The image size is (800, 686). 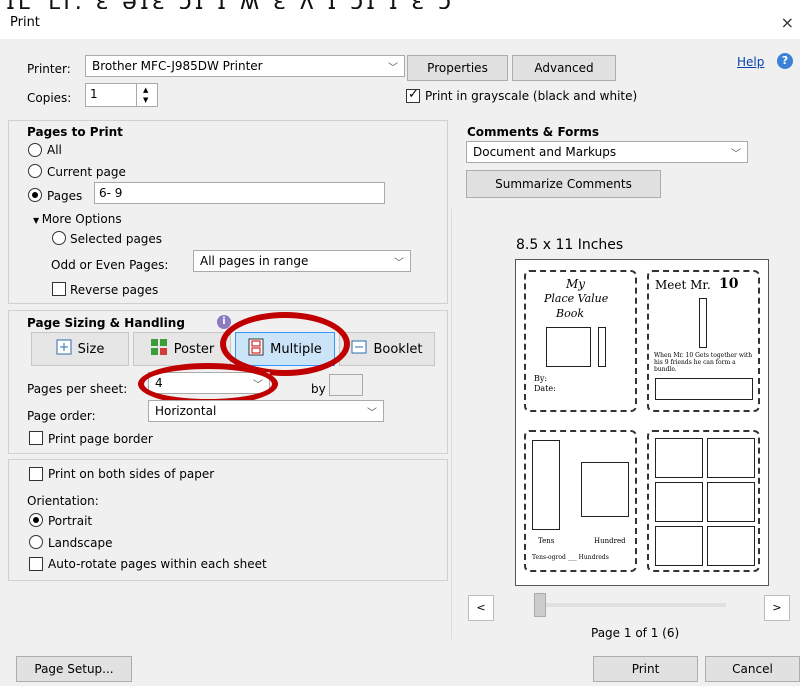 What do you see at coordinates (49, 69) in the screenshot?
I see `printer-label: Printer:` at bounding box center [49, 69].